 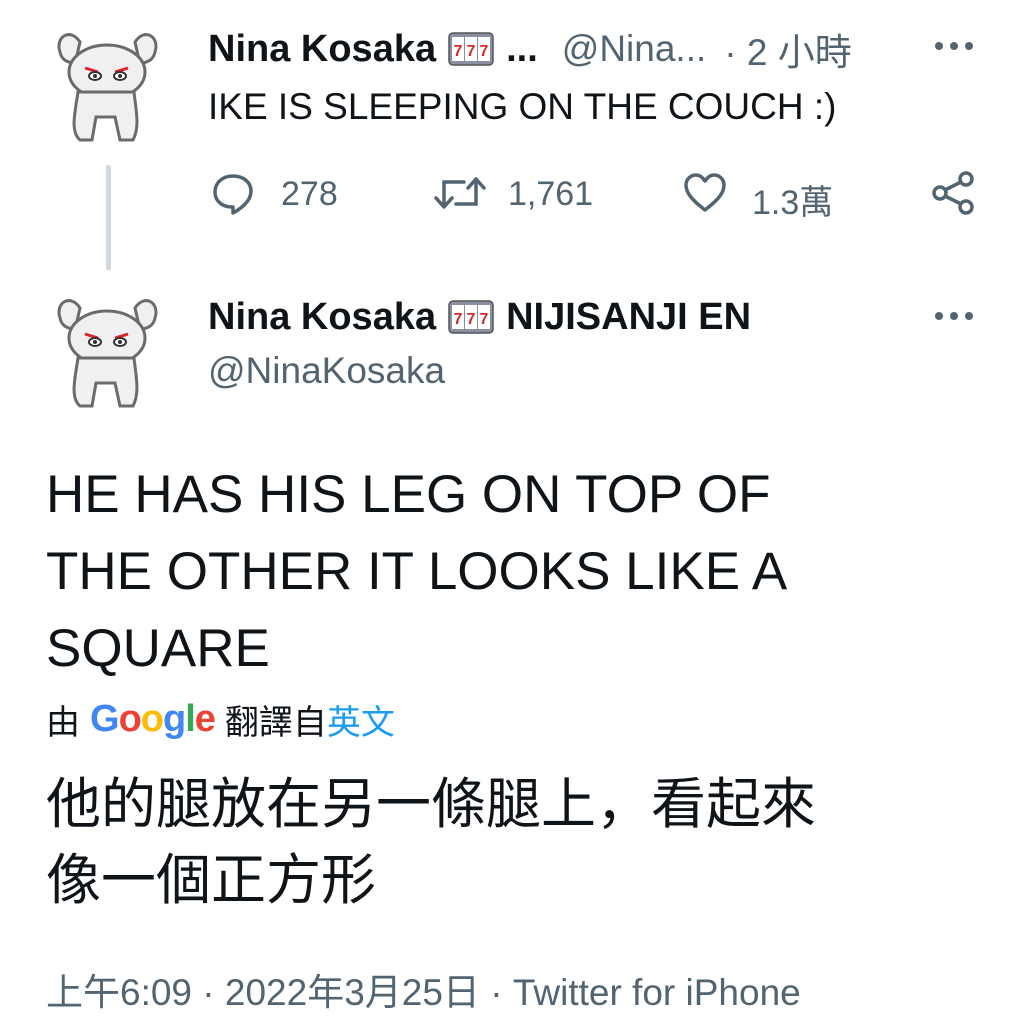 What do you see at coordinates (158, 648) in the screenshot?
I see `tweet-line: SQUARE` at bounding box center [158, 648].